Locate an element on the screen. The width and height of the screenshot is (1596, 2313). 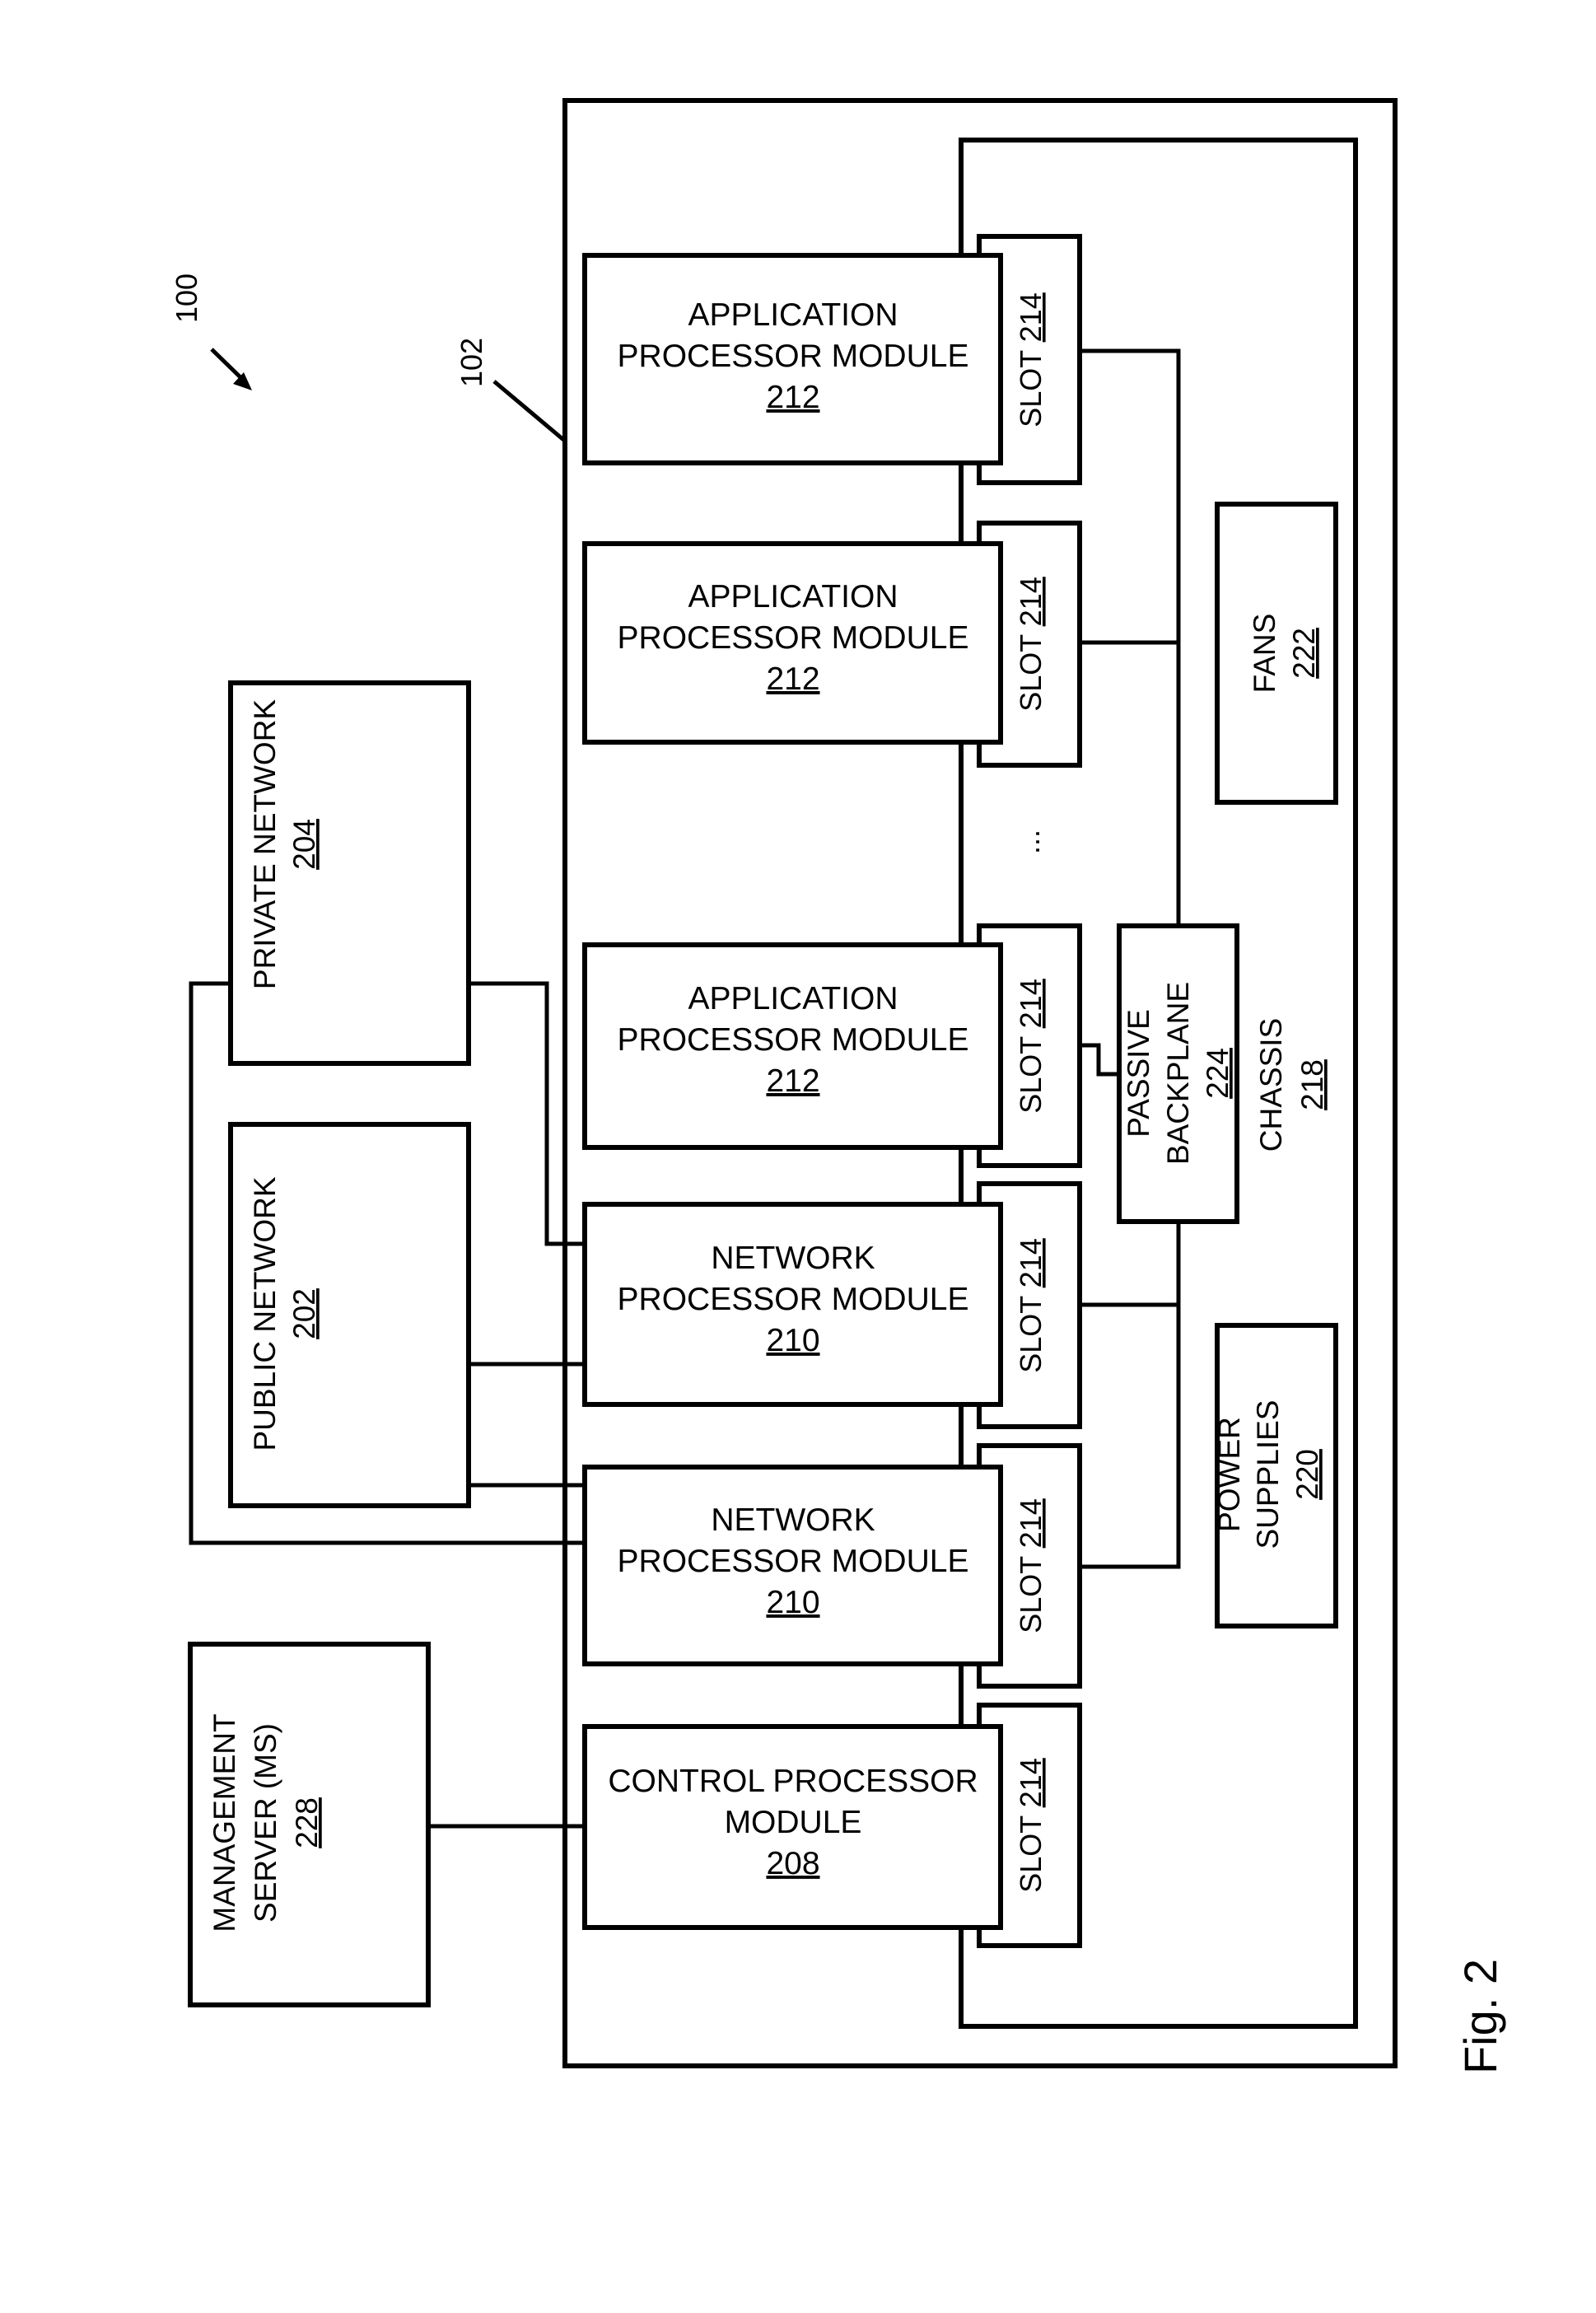
system-ref-arrow-icon is located at coordinates (231, 369).